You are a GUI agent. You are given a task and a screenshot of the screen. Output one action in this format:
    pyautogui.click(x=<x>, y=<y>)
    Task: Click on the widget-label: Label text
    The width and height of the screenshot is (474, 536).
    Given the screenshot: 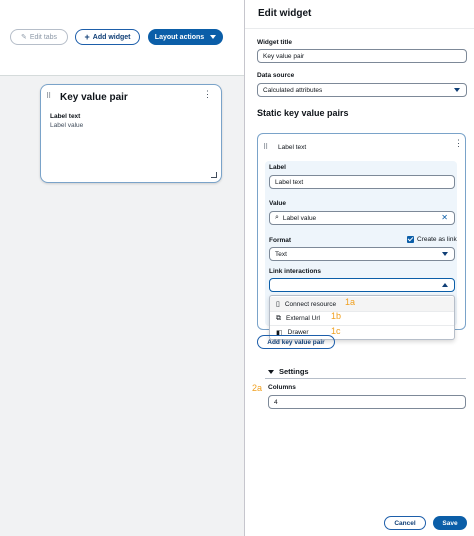 What is the action you would take?
    pyautogui.click(x=65, y=116)
    